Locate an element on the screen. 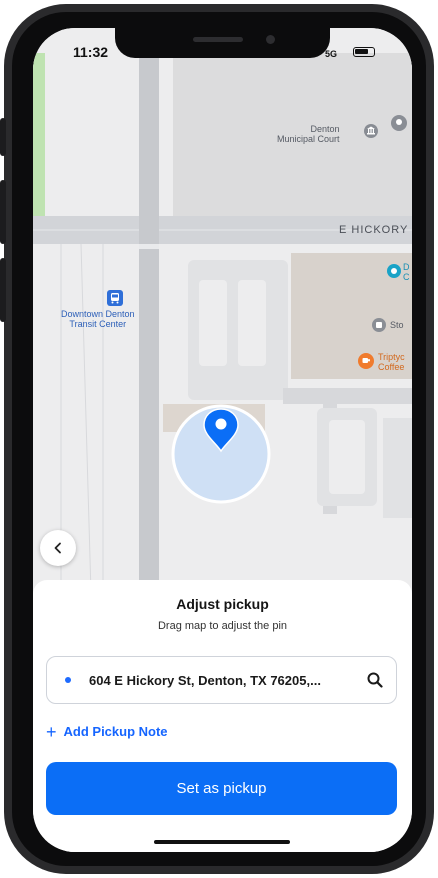  network-indicator: 5G is located at coordinates (331, 54).